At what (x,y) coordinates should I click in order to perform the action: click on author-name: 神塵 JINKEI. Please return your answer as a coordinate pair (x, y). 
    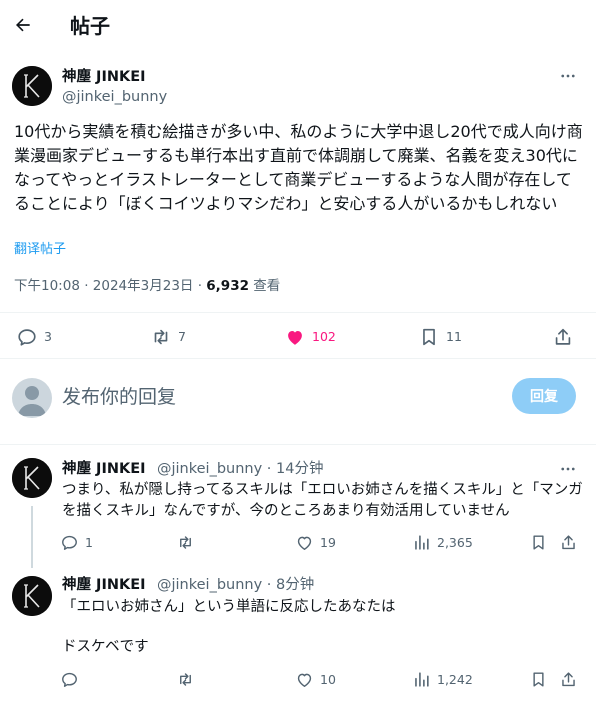
    Looking at the image, I should click on (104, 77).